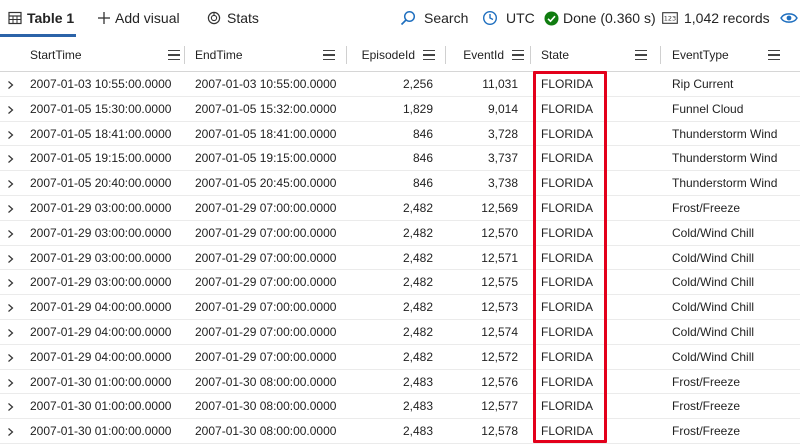 This screenshot has height=447, width=800. Describe the element at coordinates (446, 18) in the screenshot. I see `search-label: Search` at that location.